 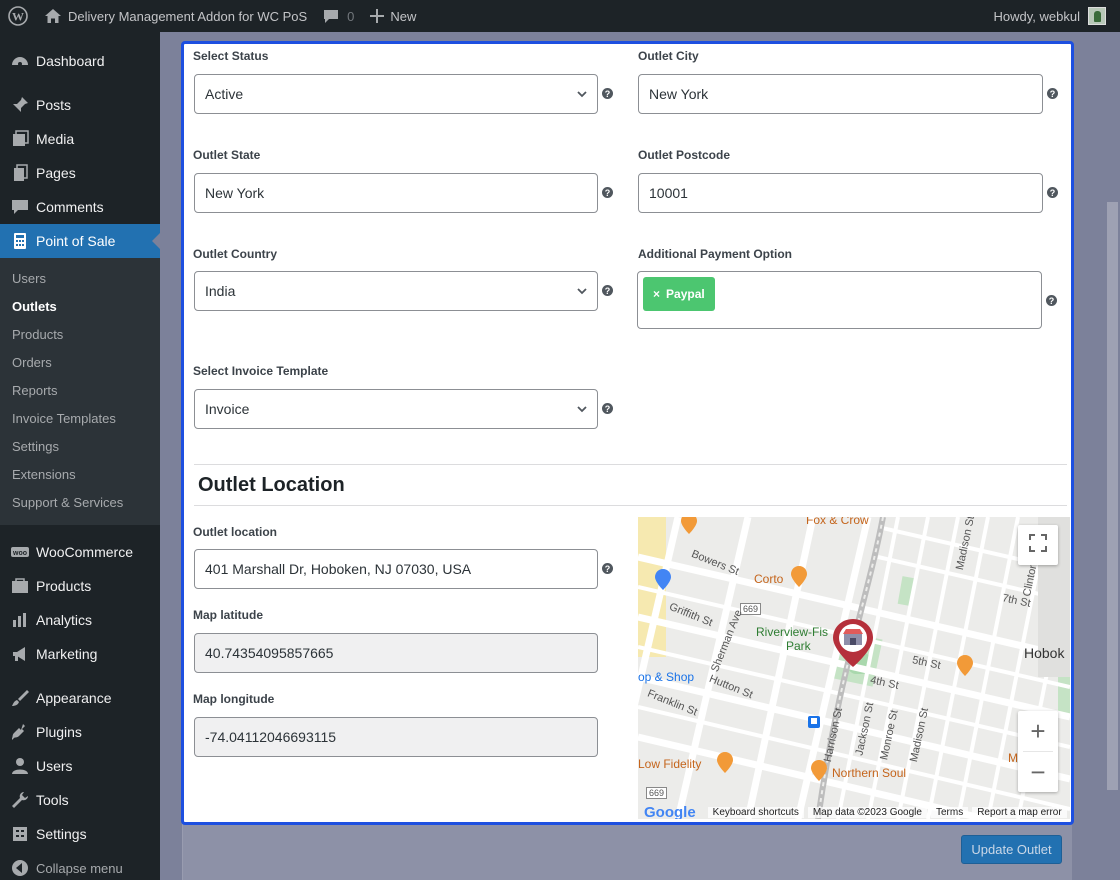 What do you see at coordinates (18, 16) in the screenshot?
I see `wordpress-logo-icon: W` at bounding box center [18, 16].